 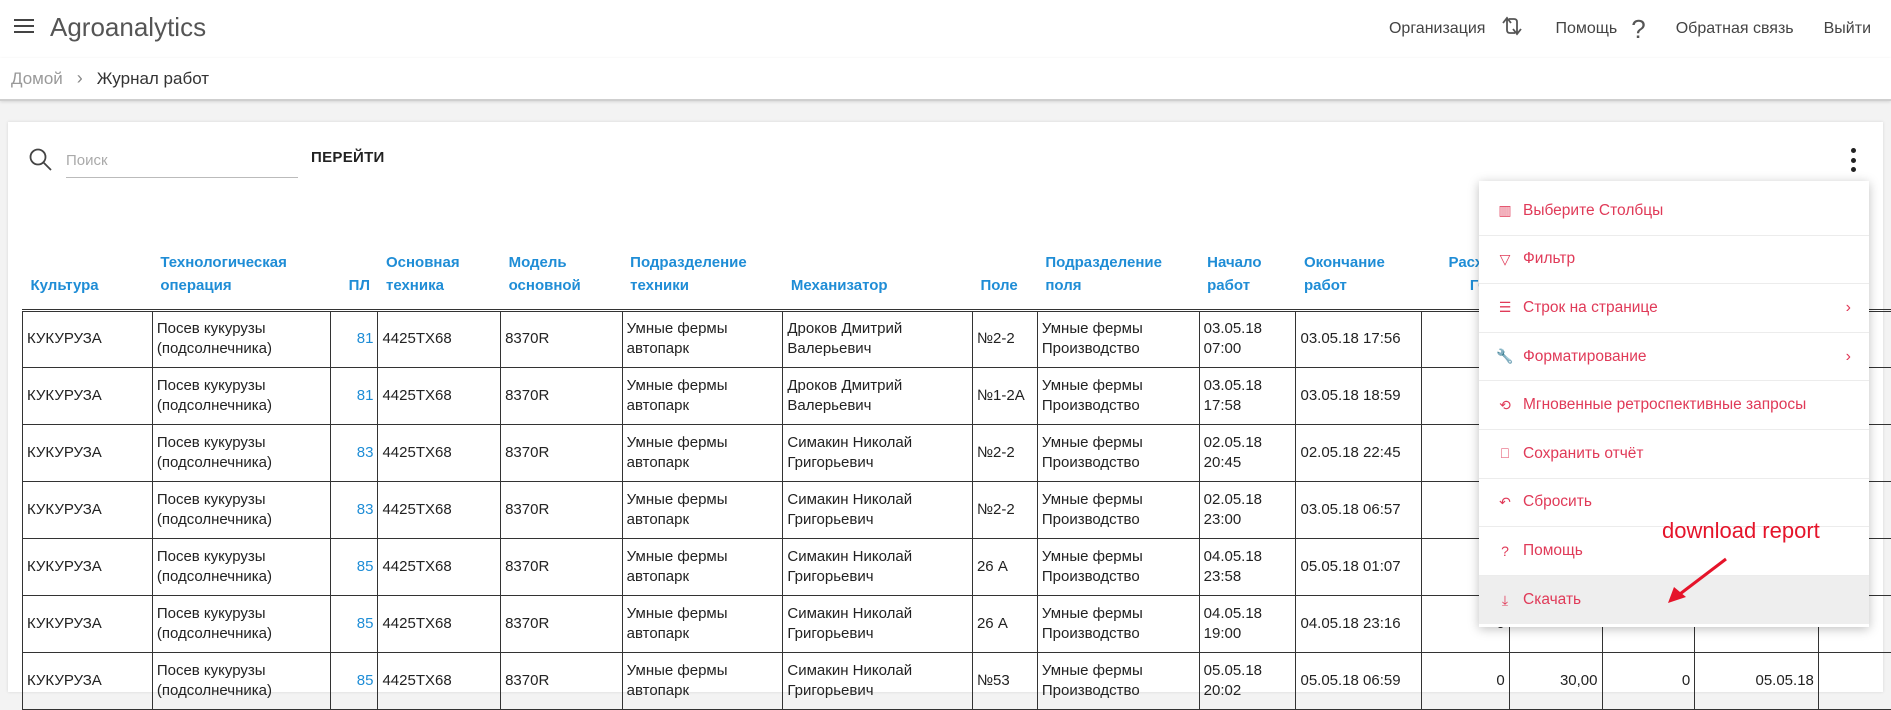 What do you see at coordinates (1247, 509) in the screenshot?
I see `table-cell: 02.05.18 23:00` at bounding box center [1247, 509].